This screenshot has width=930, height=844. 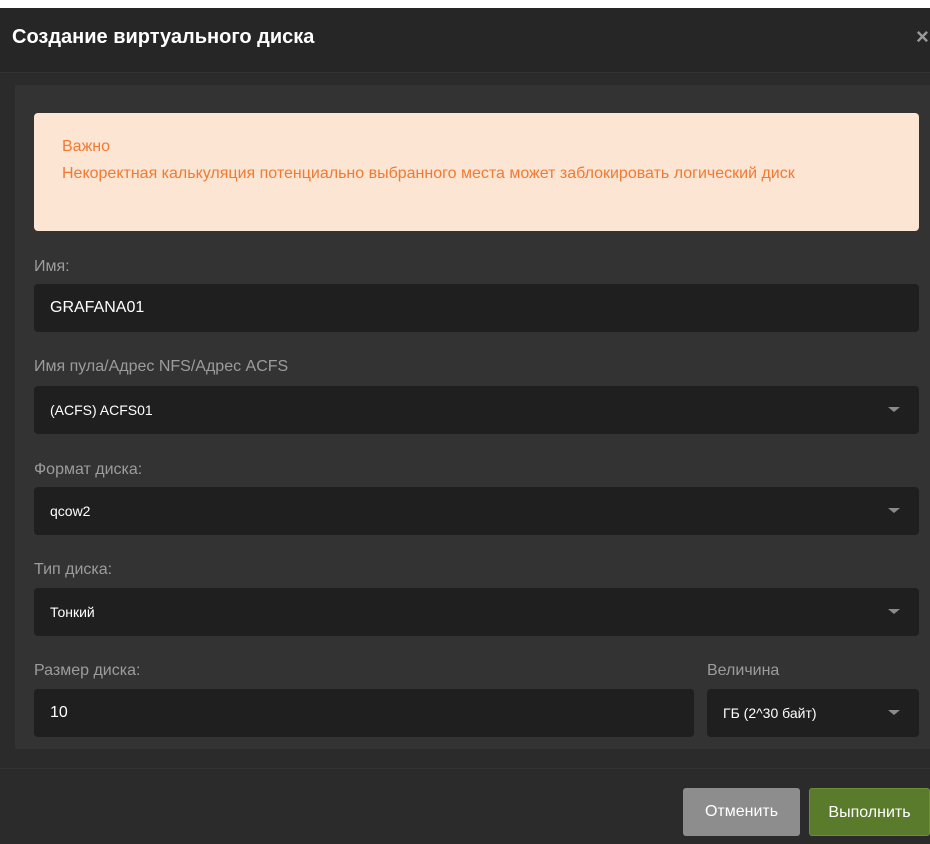 I want to click on format-label: Формат диска:, so click(x=88, y=469).